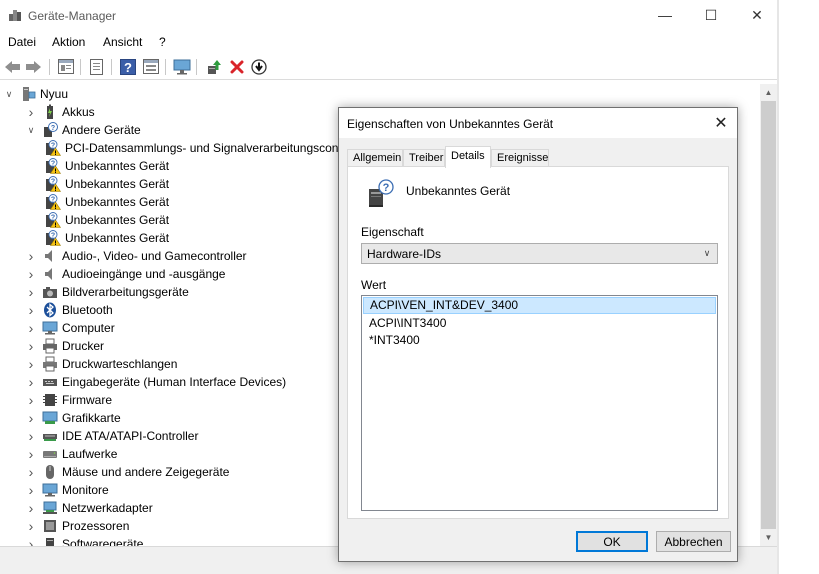 The height and width of the screenshot is (574, 819). I want to click on document-icon, so click(96, 66).